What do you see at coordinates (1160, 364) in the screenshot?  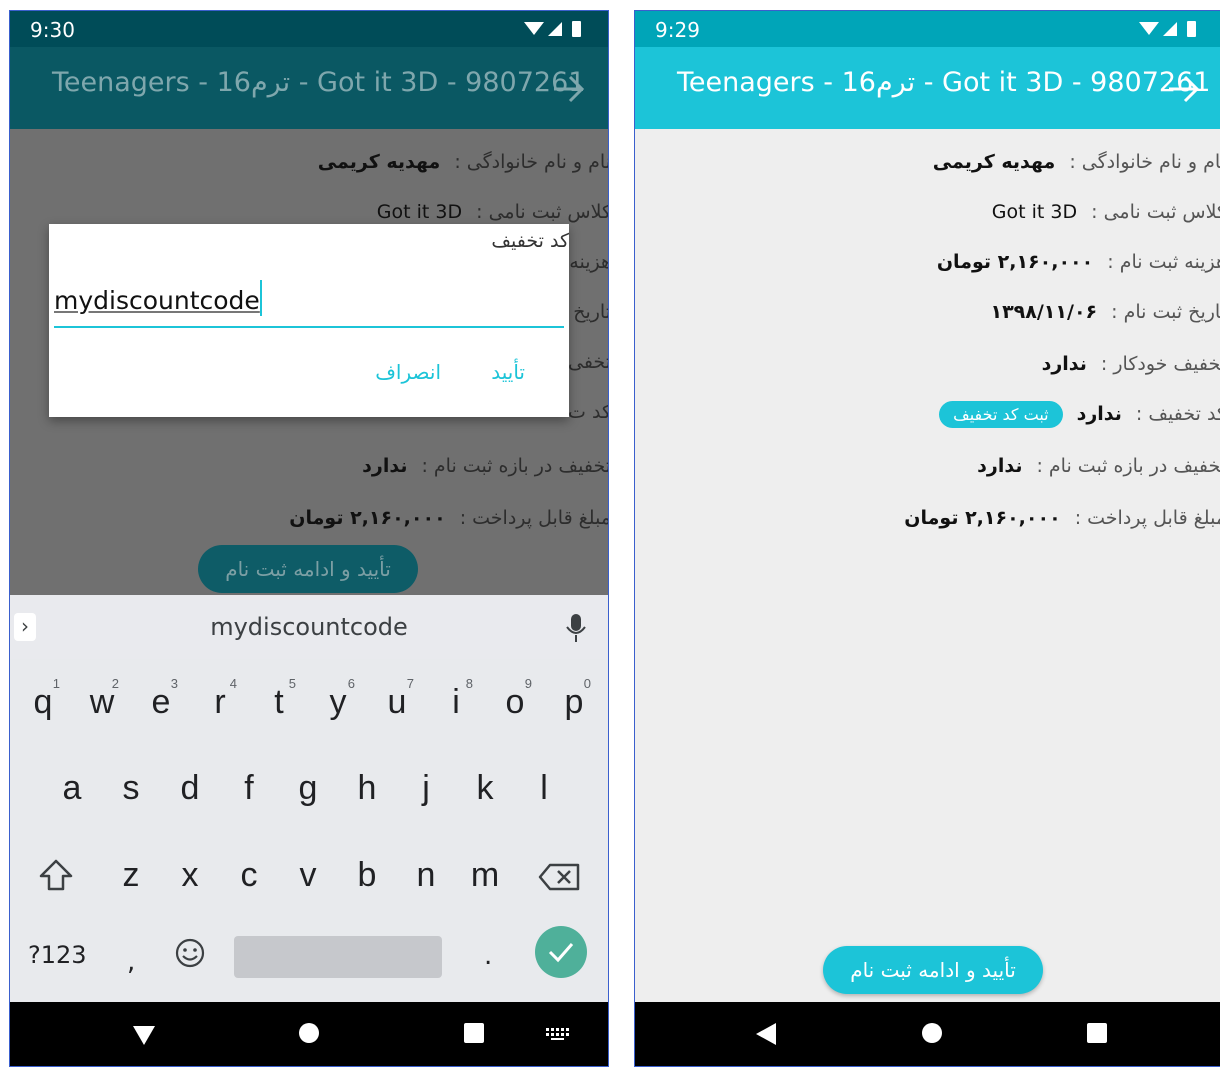 I see `row-label: تخفیف خودکار :` at bounding box center [1160, 364].